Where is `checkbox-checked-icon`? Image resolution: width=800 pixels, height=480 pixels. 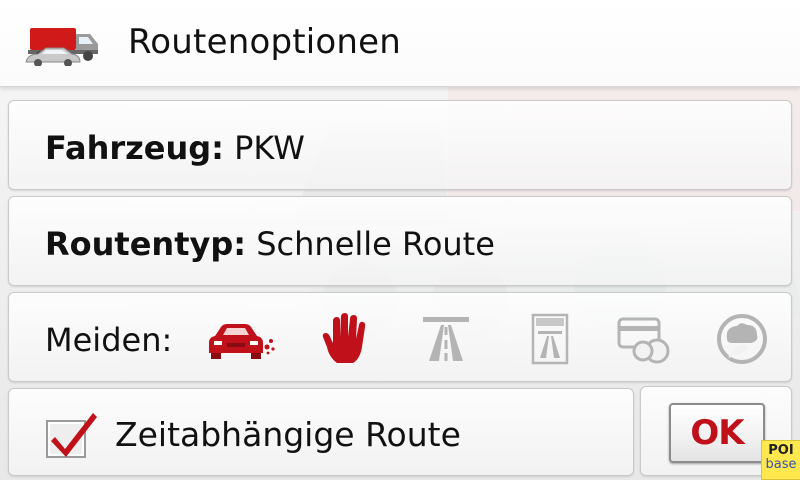 checkbox-checked-icon is located at coordinates (73, 435).